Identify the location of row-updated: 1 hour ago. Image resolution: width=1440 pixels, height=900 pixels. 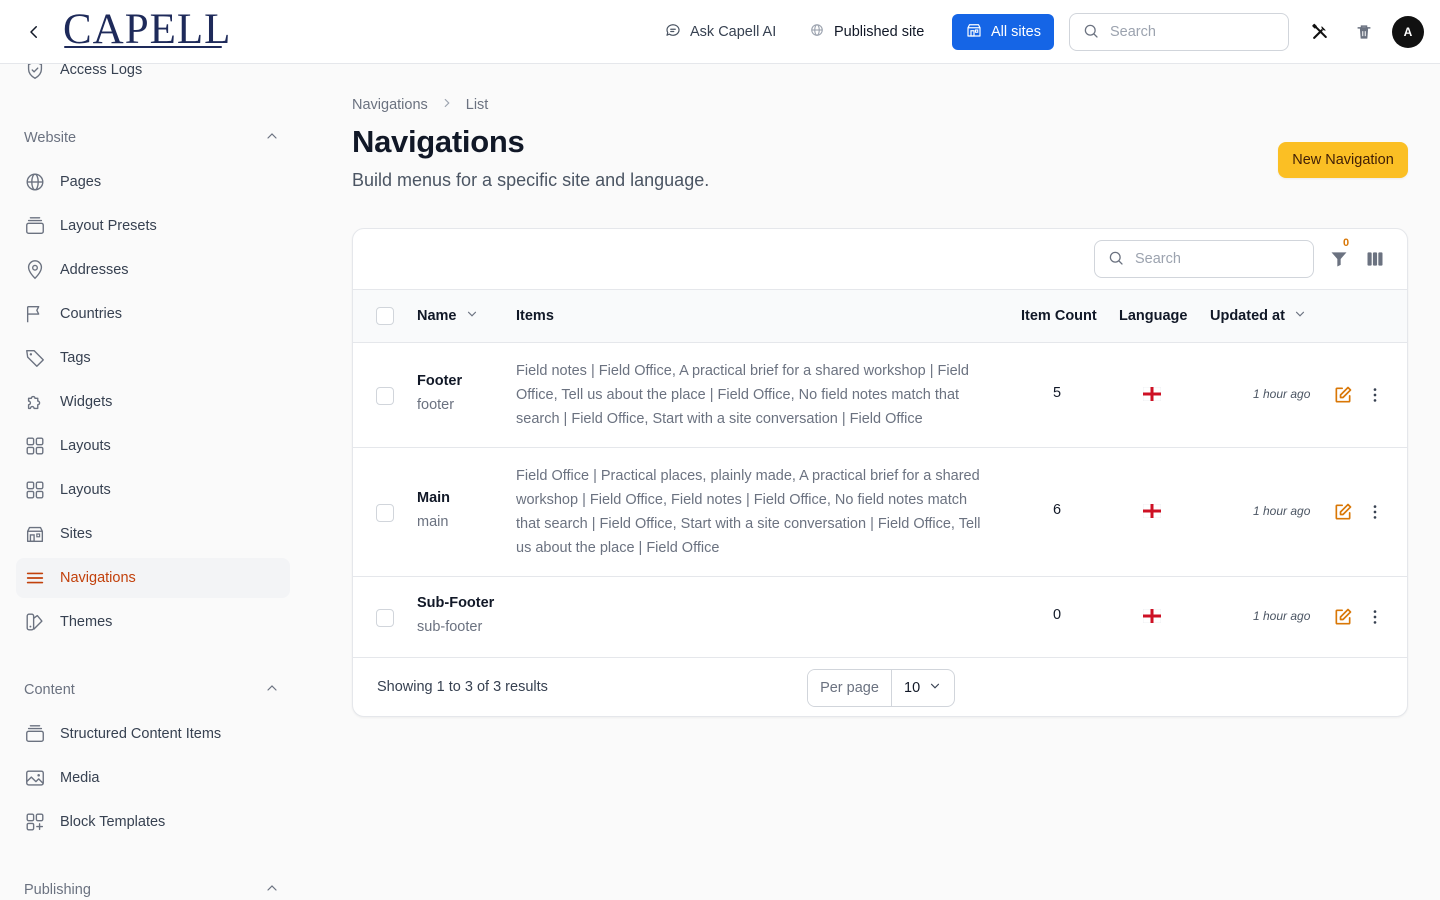
(1282, 394).